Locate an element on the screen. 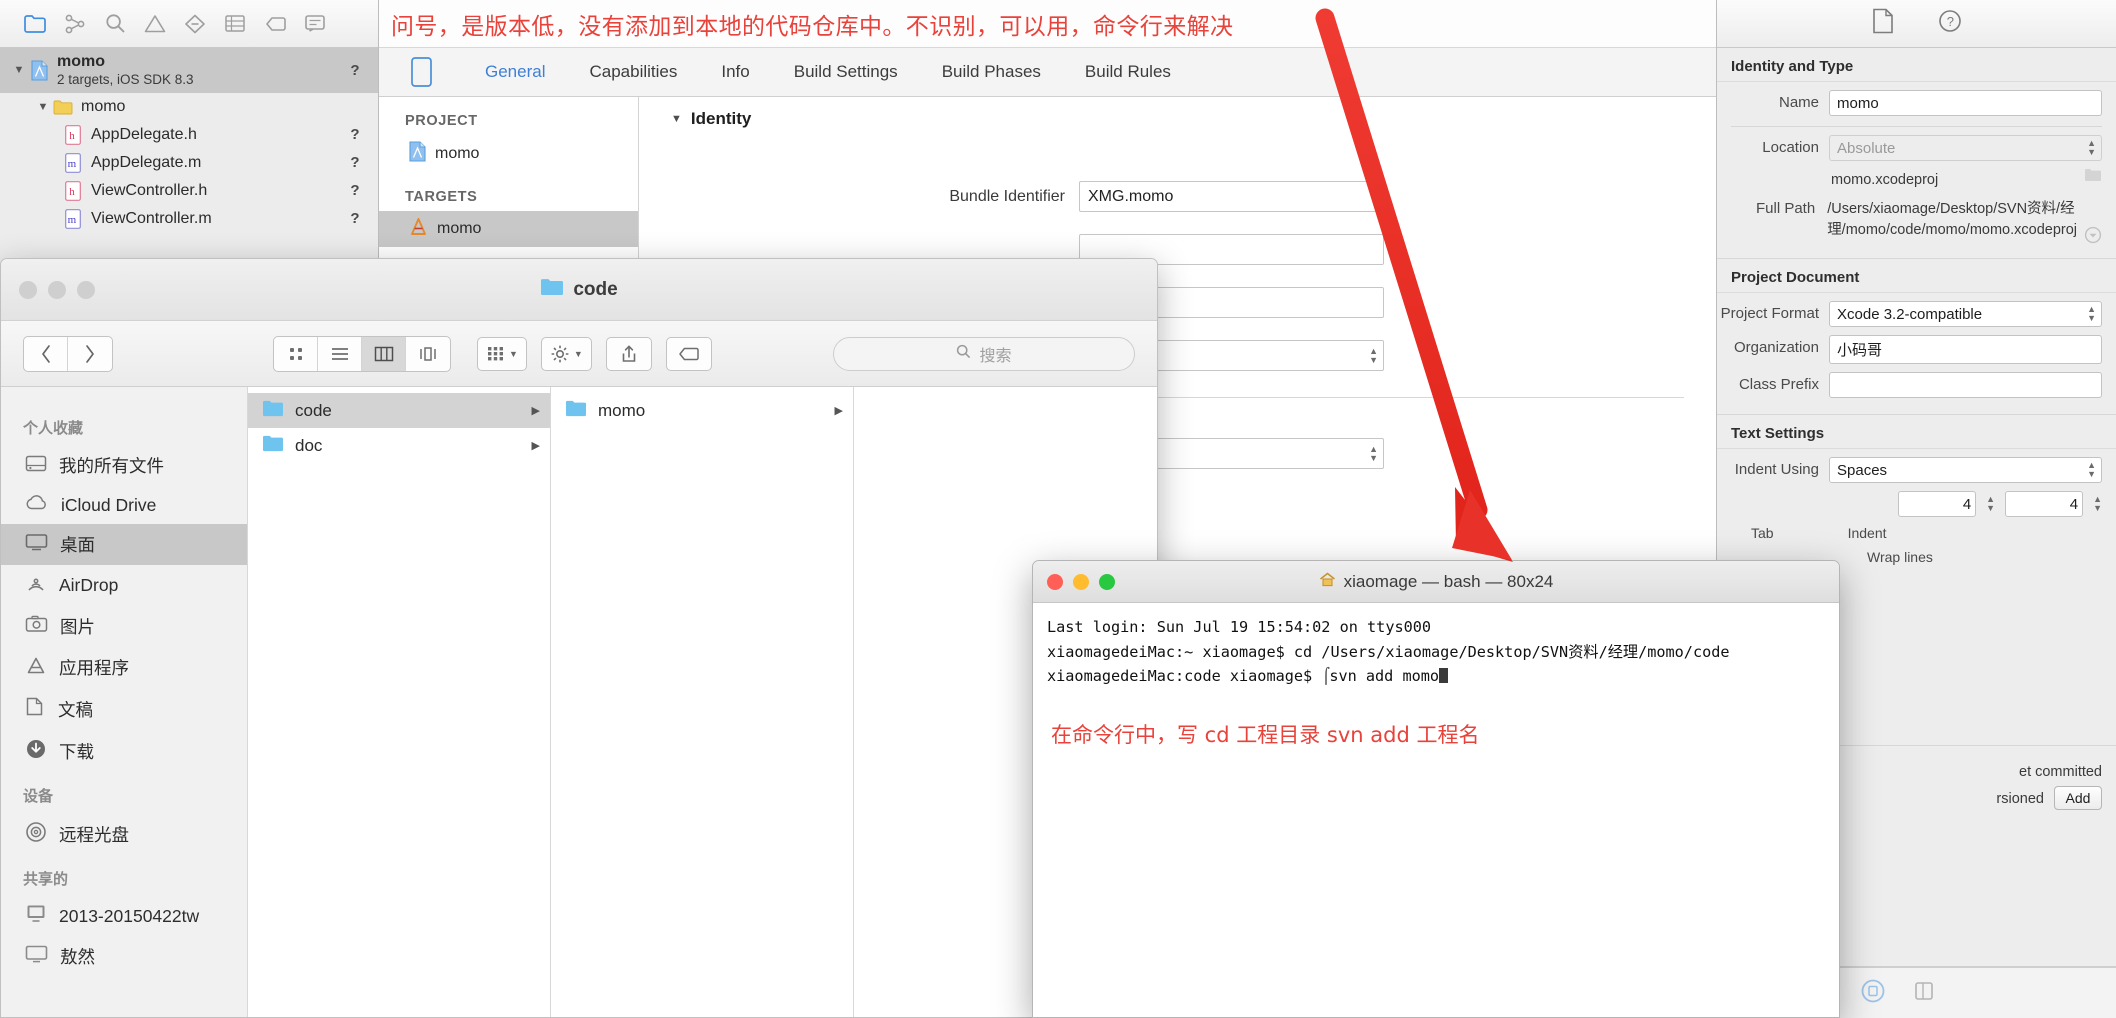 Image resolution: width=2116 pixels, height=1018 pixels. navigator-item-group-momo: ▼ momo is located at coordinates (189, 107).